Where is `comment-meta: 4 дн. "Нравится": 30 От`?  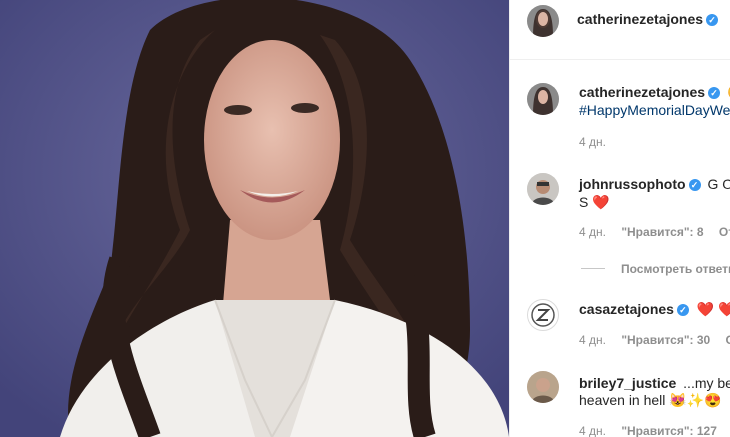 comment-meta: 4 дн. "Нравится": 30 От is located at coordinates (654, 340).